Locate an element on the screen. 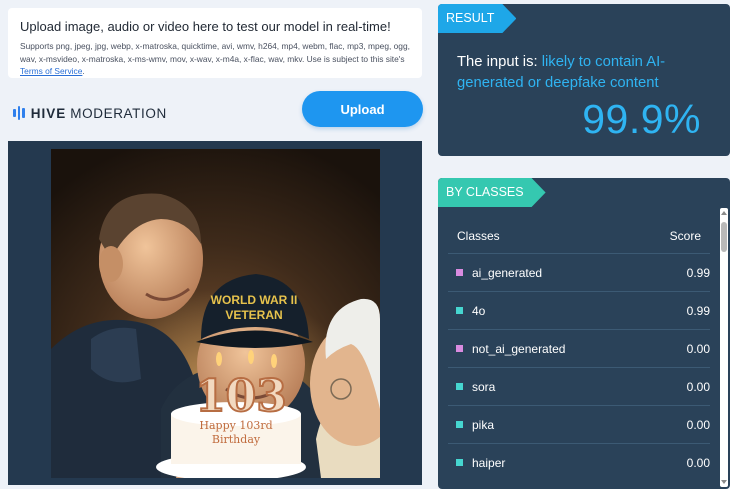  class-name: pika is located at coordinates (483, 425).